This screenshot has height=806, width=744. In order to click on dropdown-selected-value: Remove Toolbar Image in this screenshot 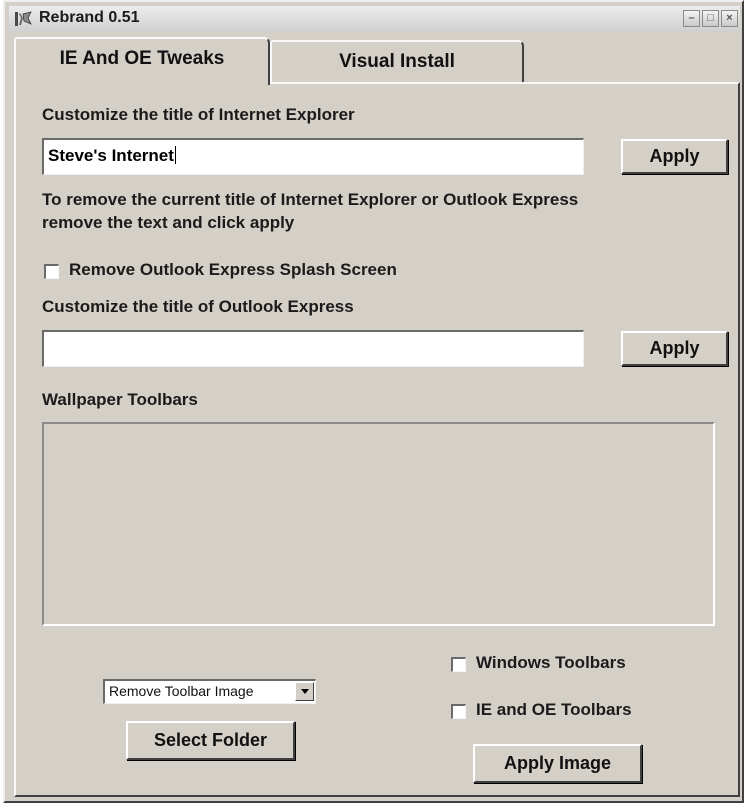, I will do `click(181, 691)`.